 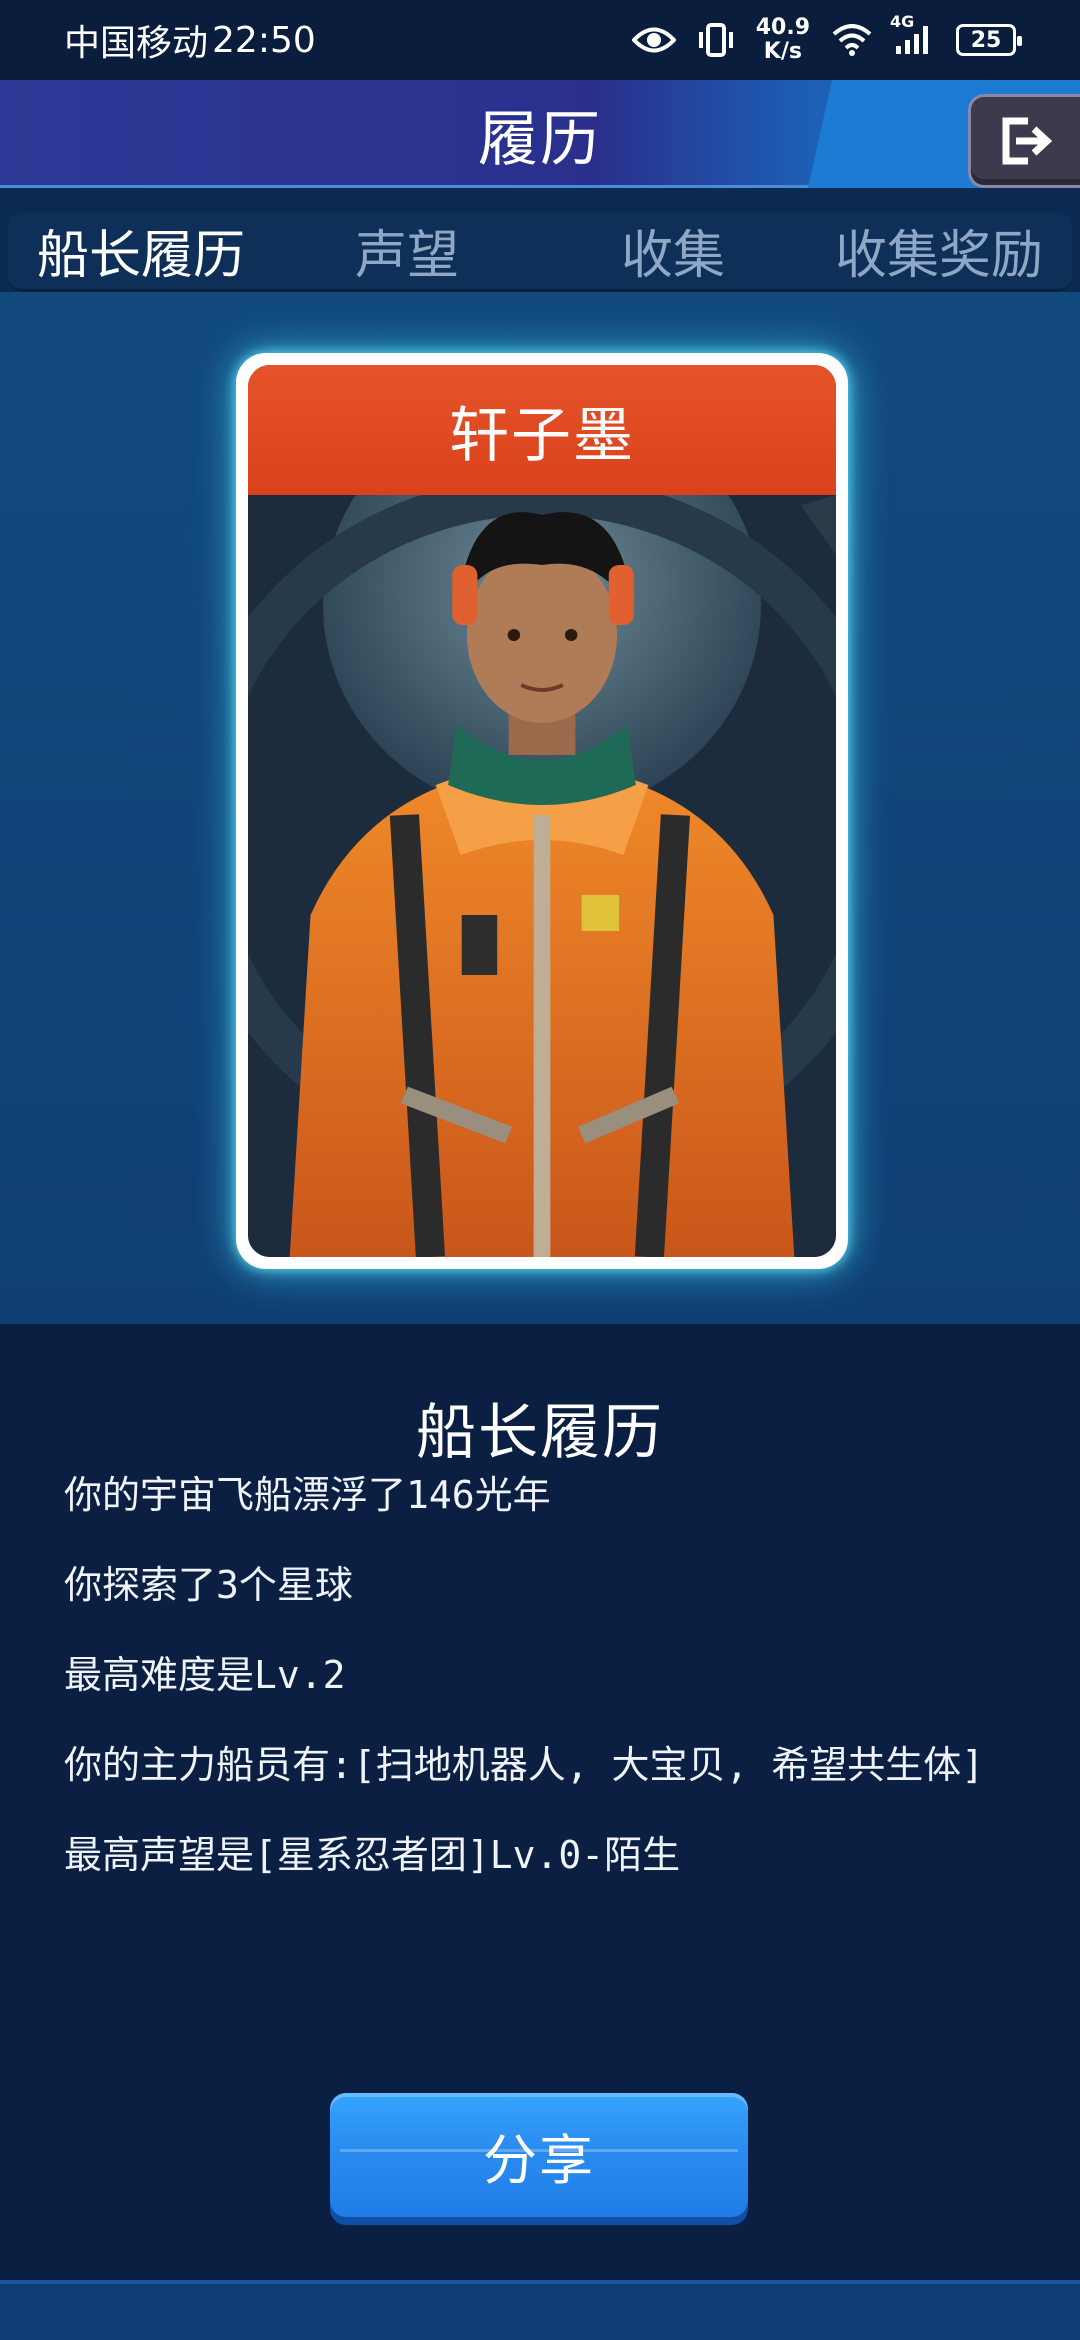 I want to click on wifi-icon, so click(x=852, y=40).